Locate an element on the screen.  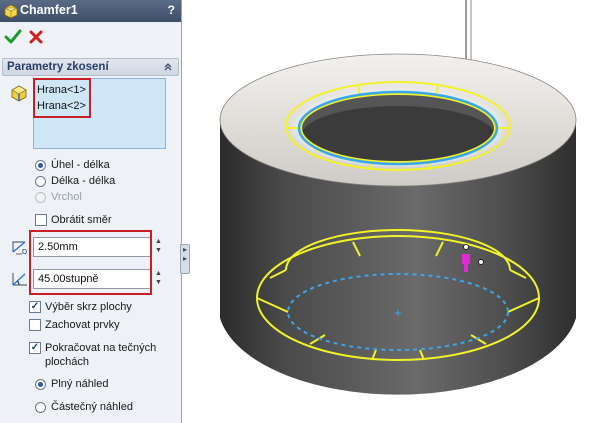
radio-angle-distance: Úhel - délka is located at coordinates (95, 165).